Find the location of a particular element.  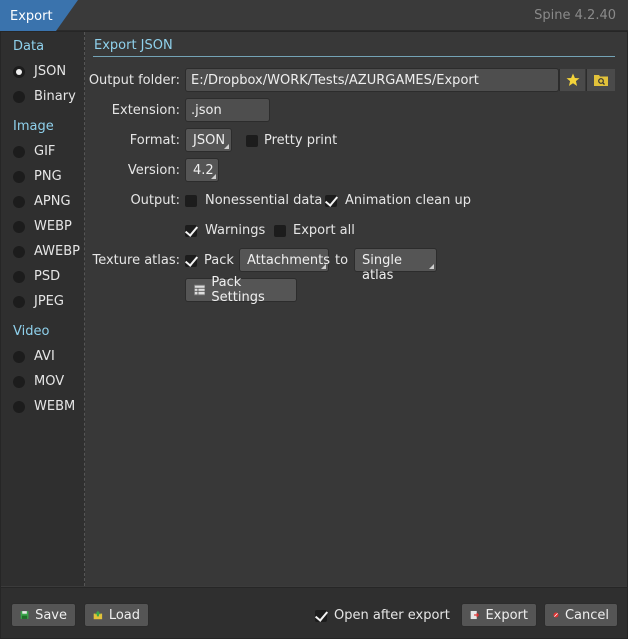

export-all-label: Export all is located at coordinates (324, 230).